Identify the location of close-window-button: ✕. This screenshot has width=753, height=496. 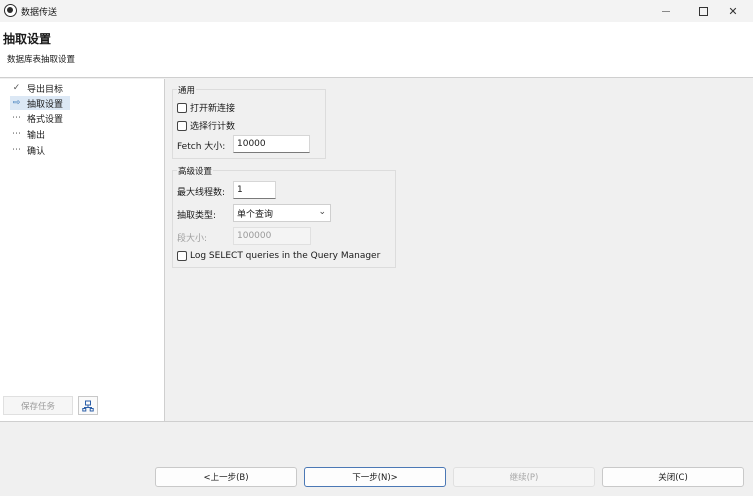
(733, 11).